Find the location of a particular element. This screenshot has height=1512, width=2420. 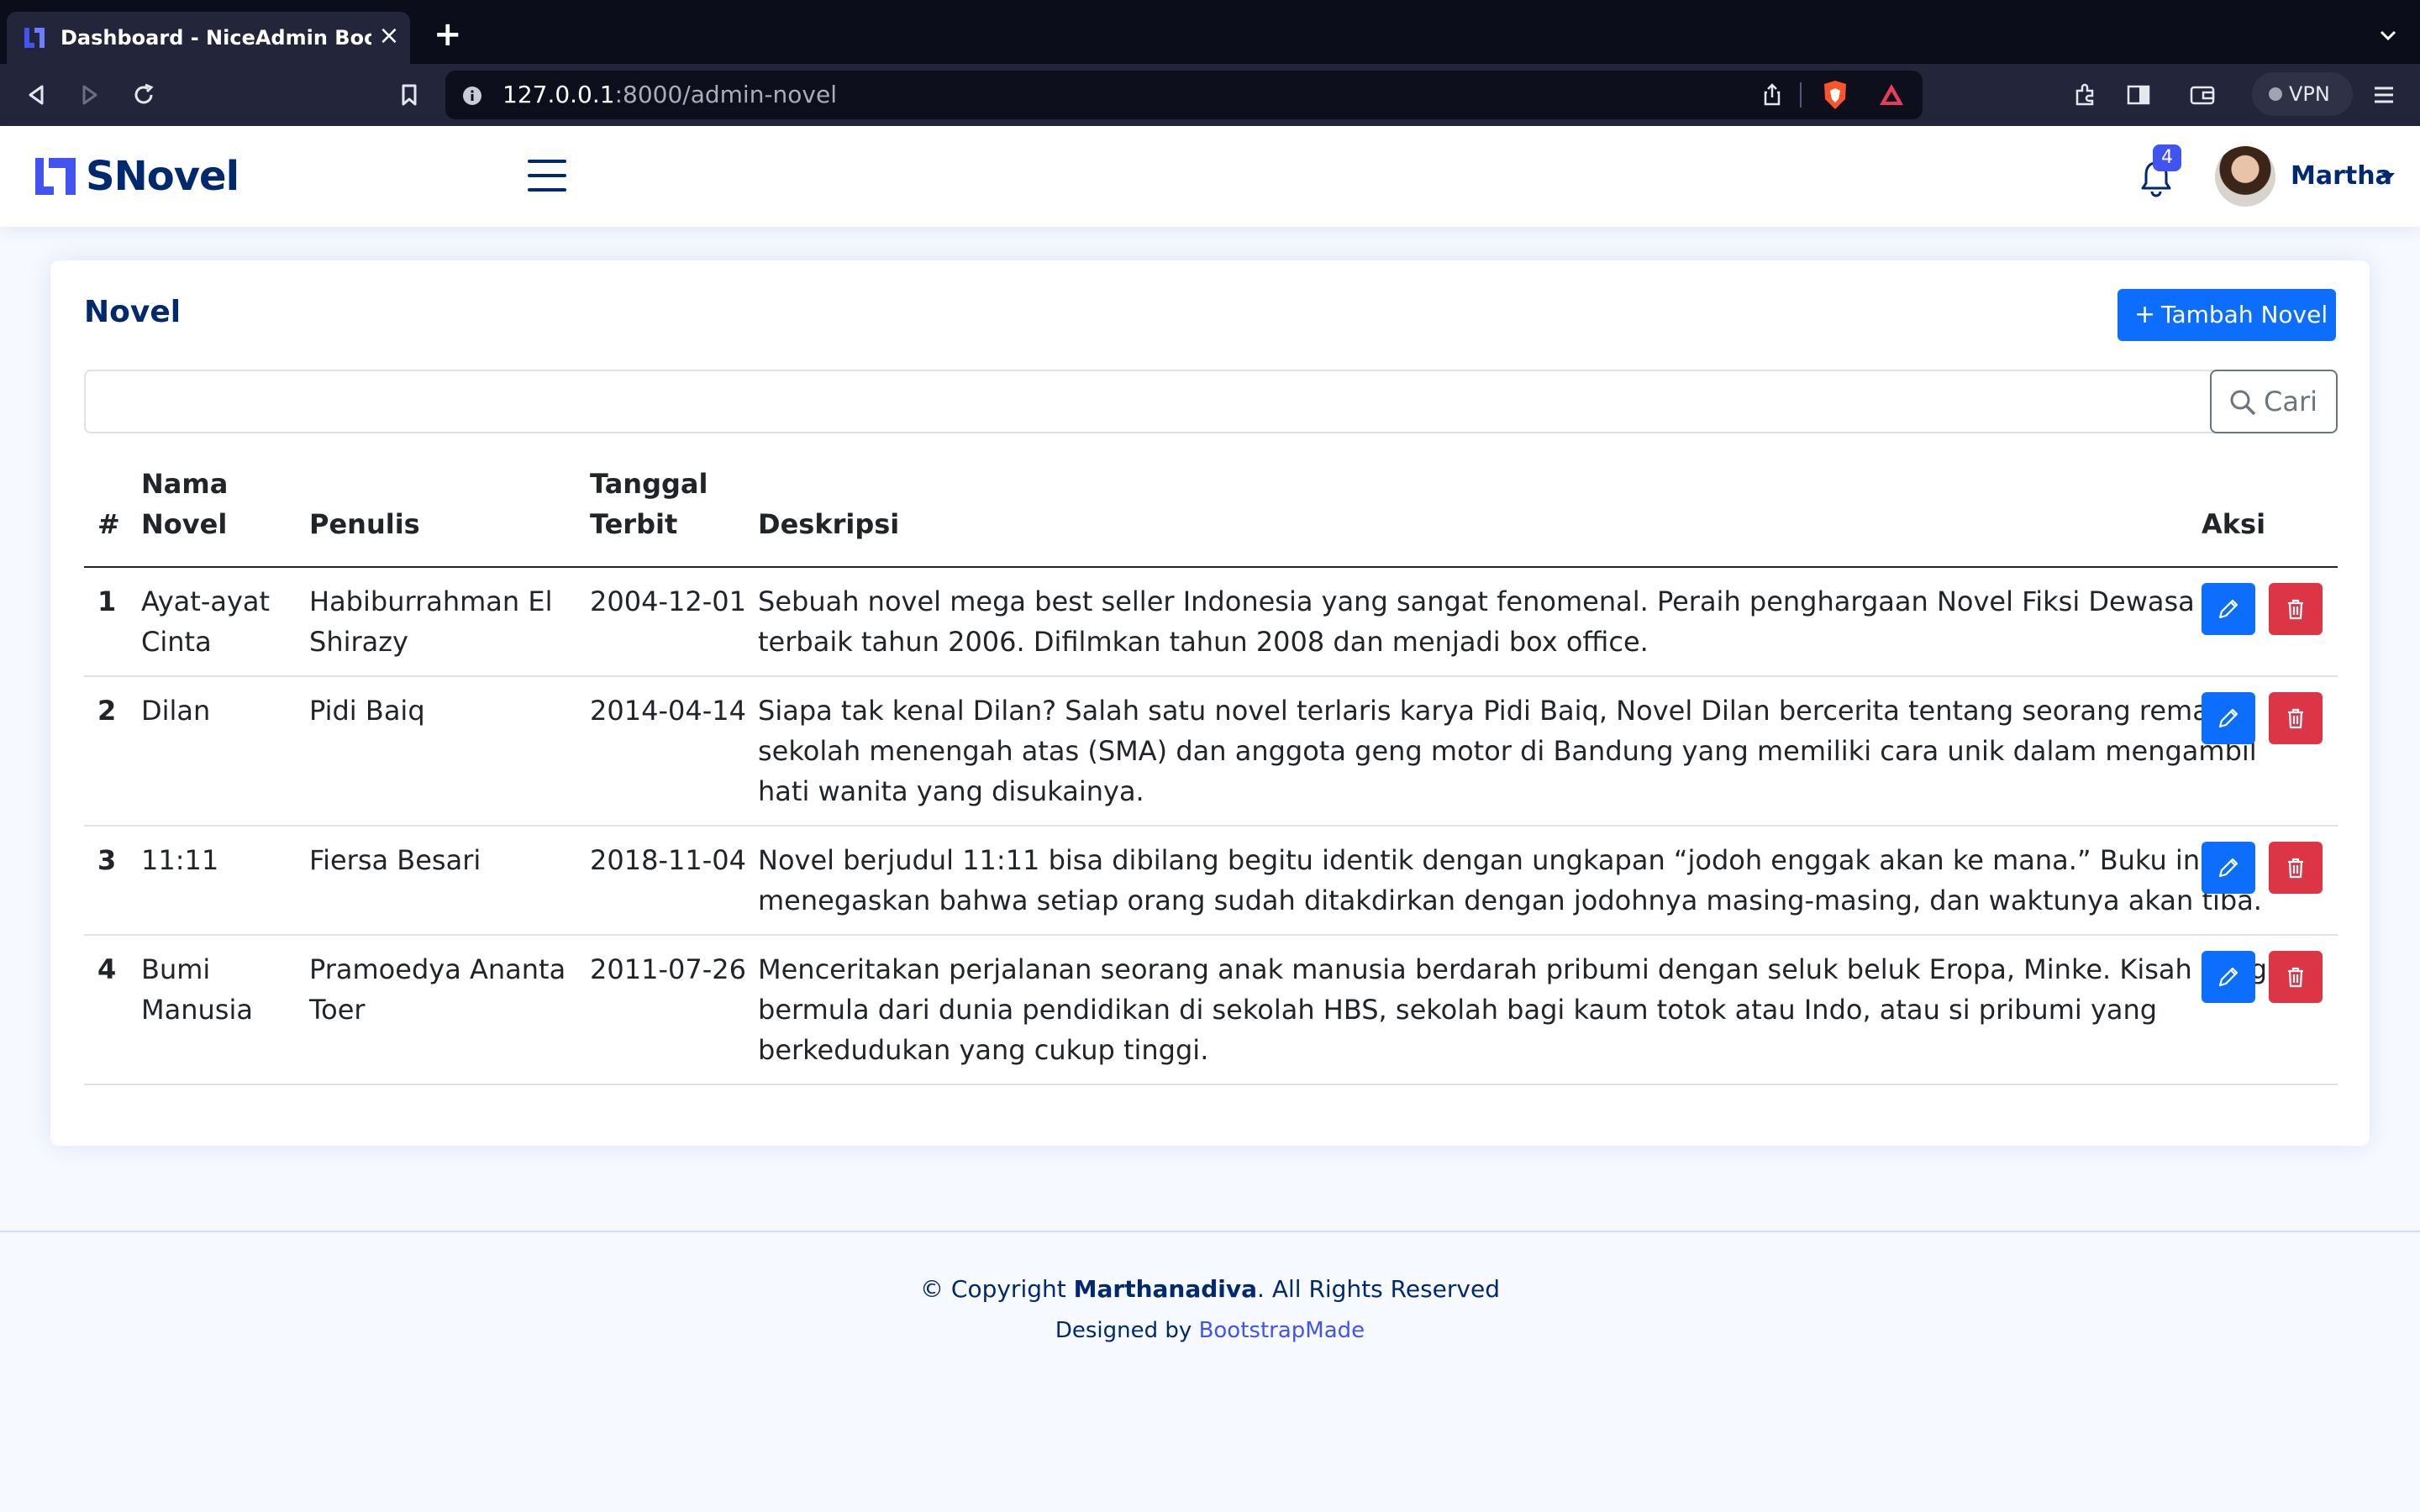

column-header-tanggal-line2: Terbit is located at coordinates (634, 524).